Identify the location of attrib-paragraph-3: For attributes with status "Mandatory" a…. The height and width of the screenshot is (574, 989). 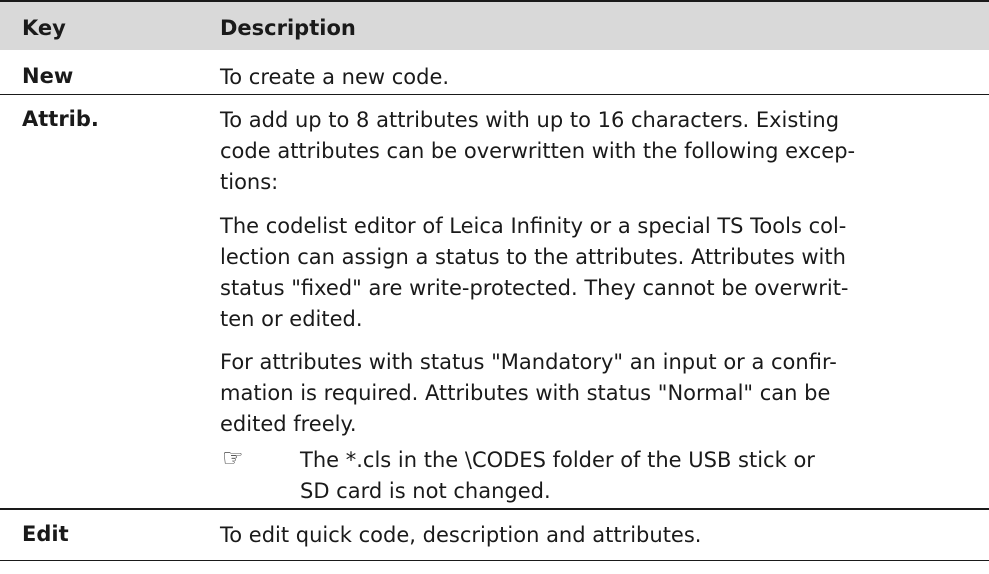
(528, 393).